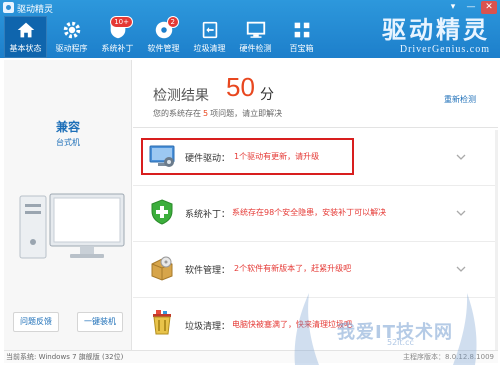 The image size is (500, 365). What do you see at coordinates (436, 29) in the screenshot?
I see `brand-name: 驱动精灵` at bounding box center [436, 29].